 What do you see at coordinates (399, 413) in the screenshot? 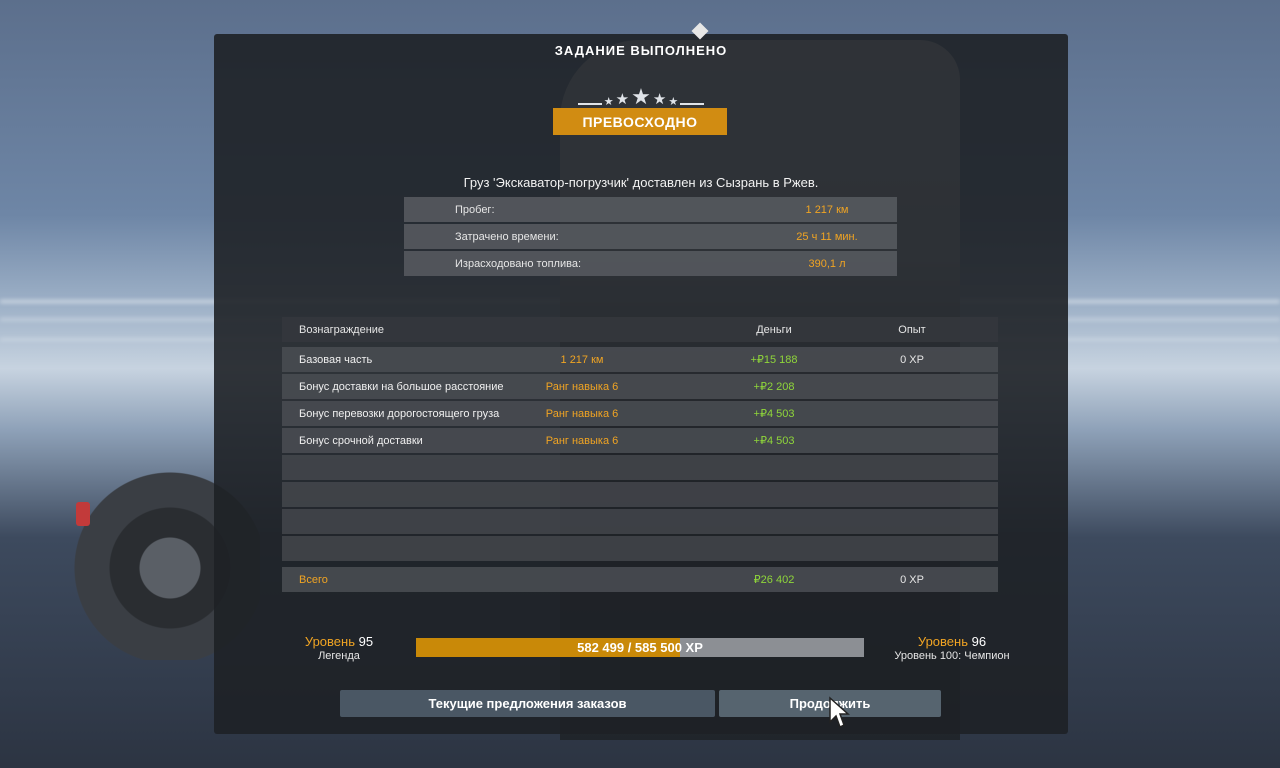
I see `reward-name: Бонус перевозки дорогостоящего груза` at bounding box center [399, 413].